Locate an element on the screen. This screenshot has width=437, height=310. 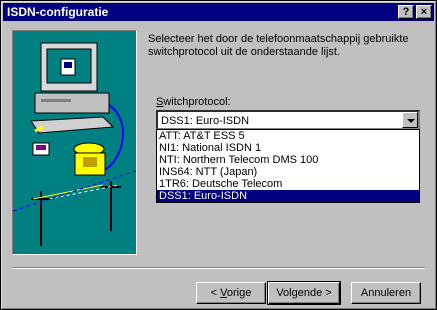
back-button: < Vorige is located at coordinates (231, 293).